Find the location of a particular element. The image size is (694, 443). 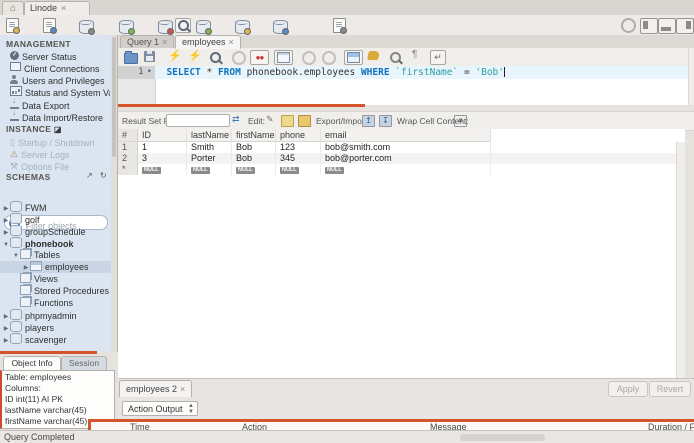

result-filter-input is located at coordinates (198, 120).